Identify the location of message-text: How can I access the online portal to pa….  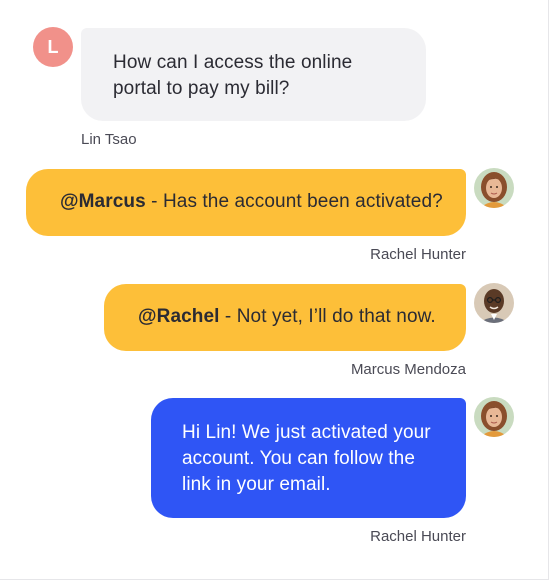
(233, 75).